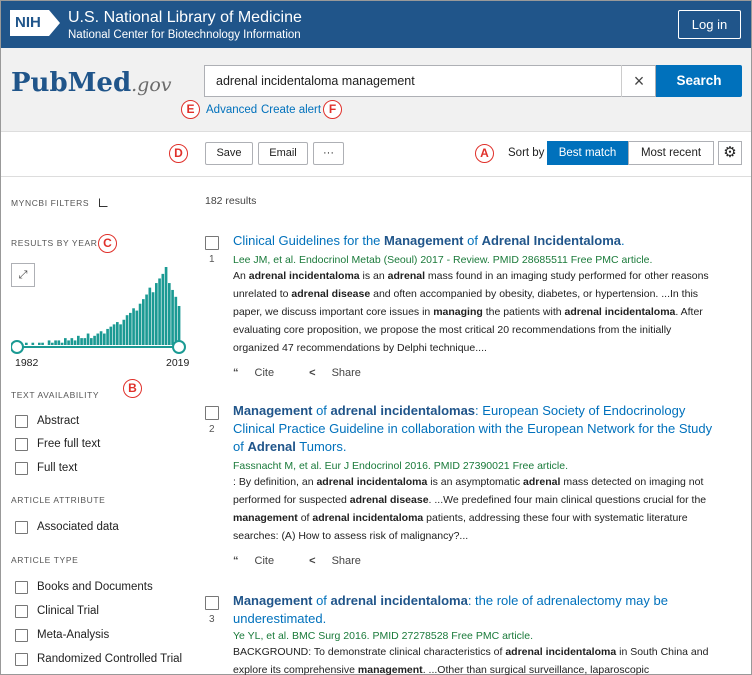 The image size is (752, 675). I want to click on myncbi-filters-heading: MYNCBI FILTERS, so click(60, 202).